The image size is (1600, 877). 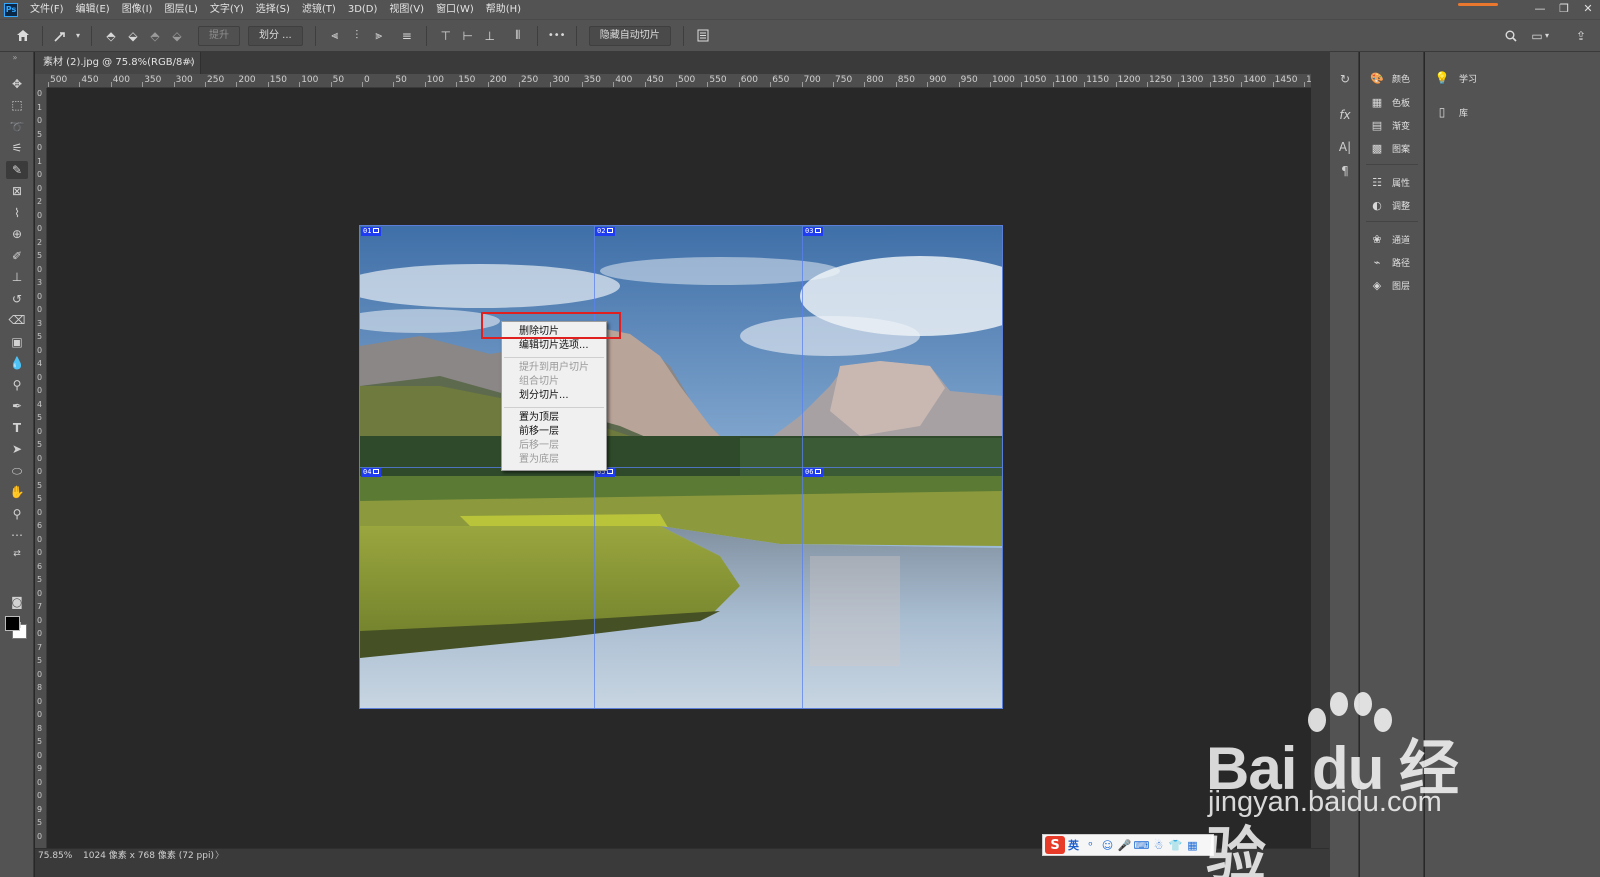 What do you see at coordinates (1392, 78) in the screenshot?
I see `panel-color: 🎨 颜色` at bounding box center [1392, 78].